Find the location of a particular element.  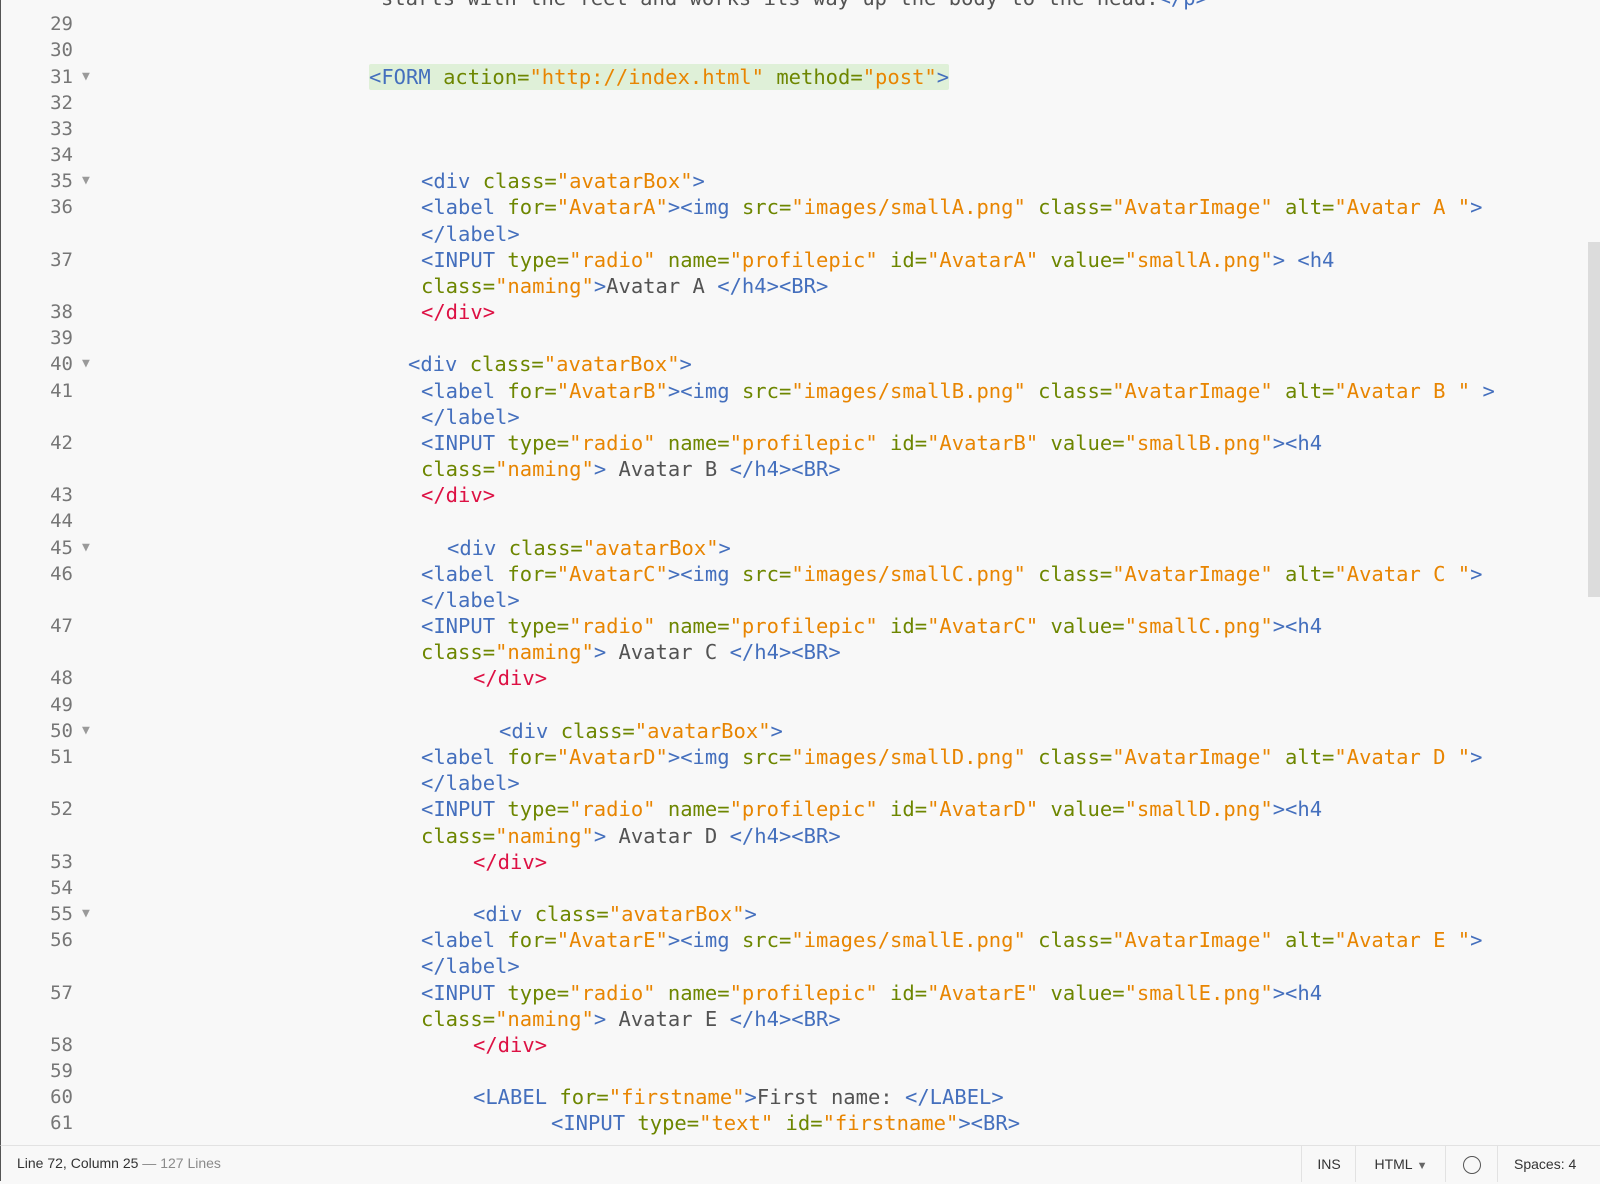

line-number: 44 is located at coordinates (61, 521).